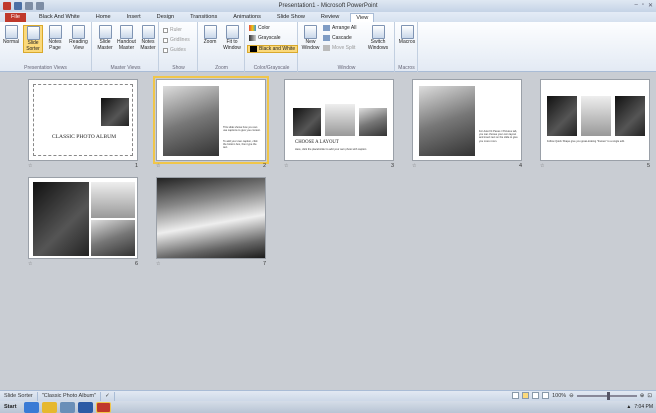 This screenshot has height=413, width=656. Describe the element at coordinates (29, 6) in the screenshot. I see `undo-icon` at that location.